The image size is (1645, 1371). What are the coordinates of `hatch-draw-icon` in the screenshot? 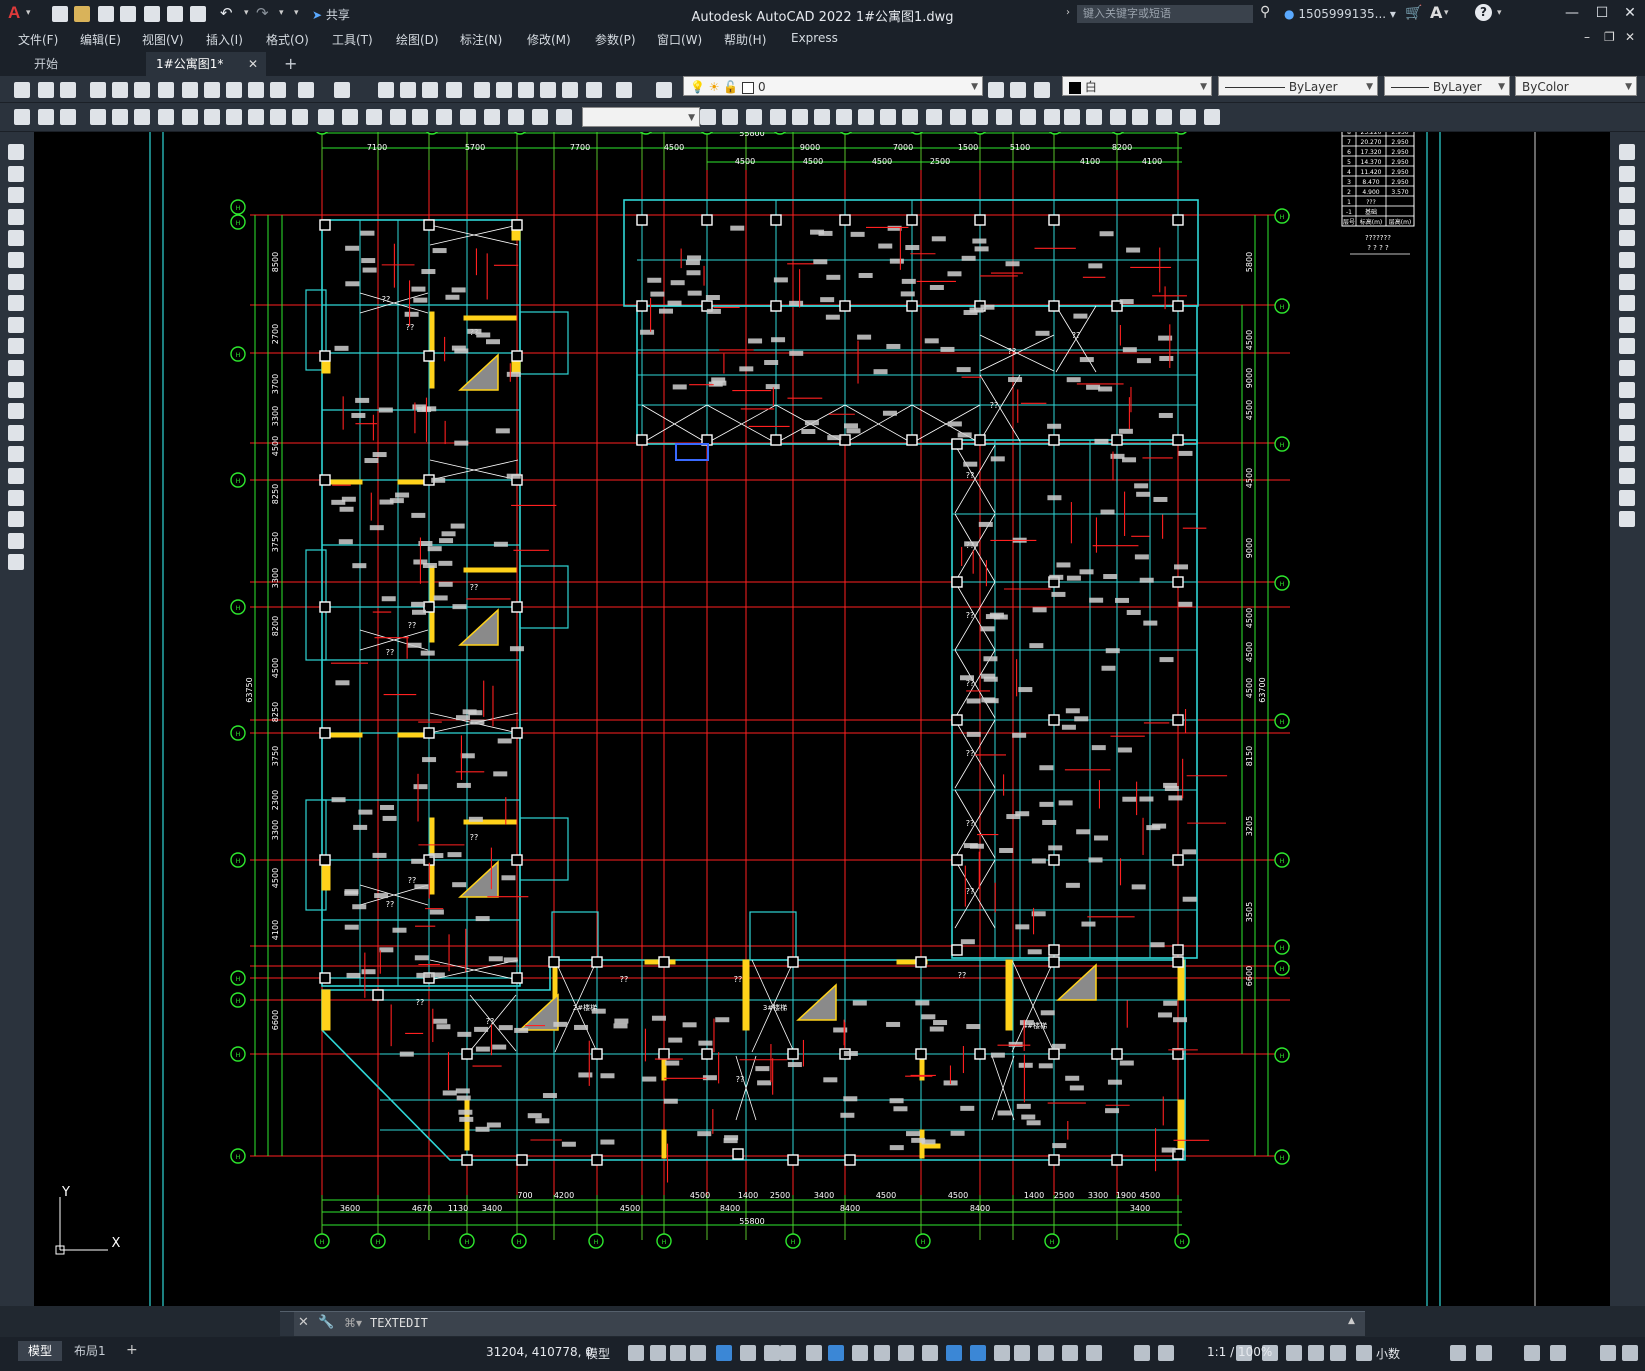 It's located at (16, 454).